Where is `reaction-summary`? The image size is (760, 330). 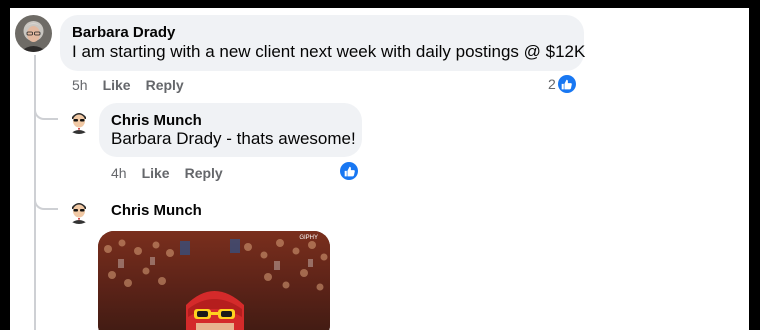
reaction-summary is located at coordinates (349, 171).